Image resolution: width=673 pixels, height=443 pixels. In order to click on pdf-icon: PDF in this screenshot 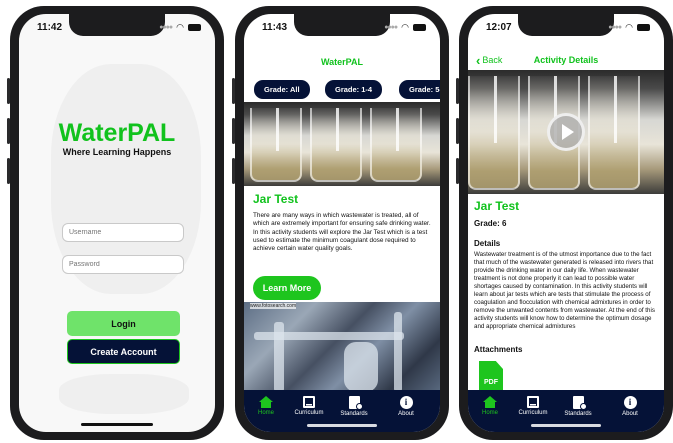, I will do `click(491, 377)`.